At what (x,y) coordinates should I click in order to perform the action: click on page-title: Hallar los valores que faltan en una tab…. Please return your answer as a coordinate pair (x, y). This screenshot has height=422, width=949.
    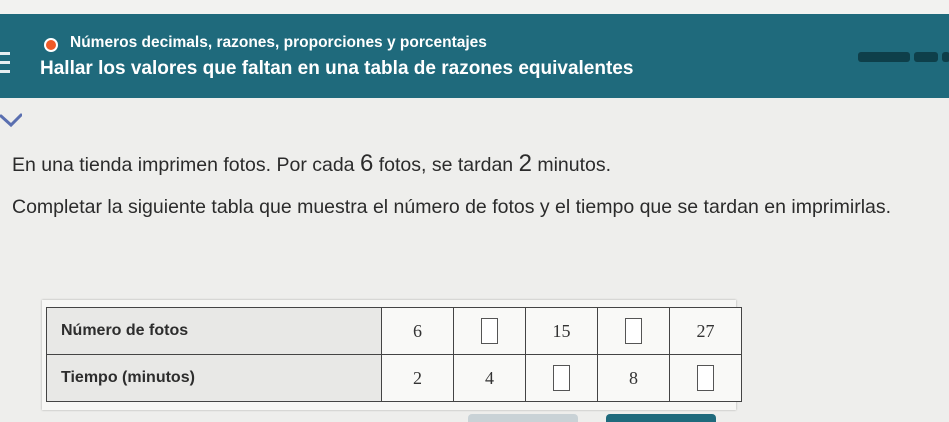
    Looking at the image, I should click on (337, 68).